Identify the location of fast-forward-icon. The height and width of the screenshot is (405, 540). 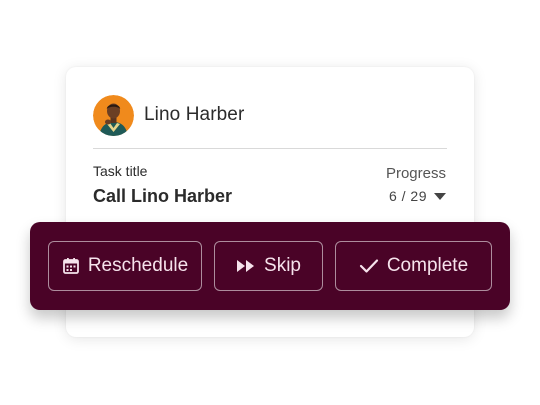
(246, 266).